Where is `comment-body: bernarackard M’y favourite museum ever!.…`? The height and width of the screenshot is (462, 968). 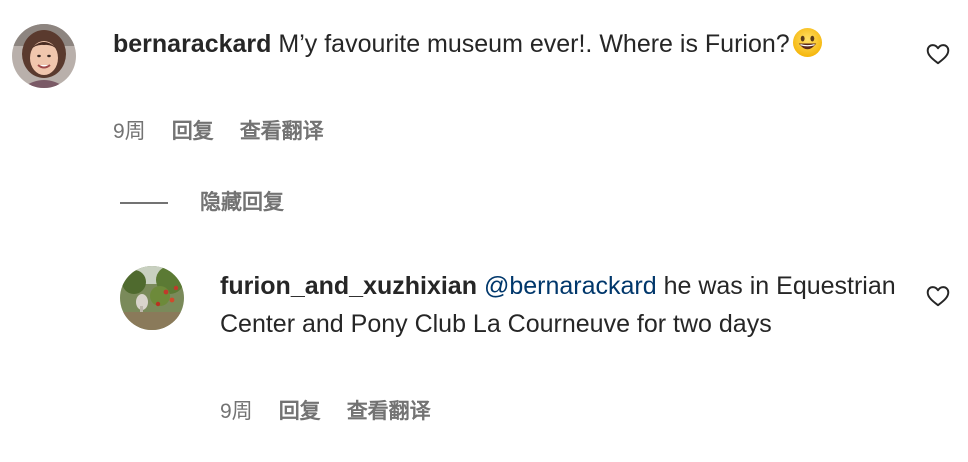
comment-body: bernarackard M’y favourite museum ever!.… is located at coordinates (493, 44).